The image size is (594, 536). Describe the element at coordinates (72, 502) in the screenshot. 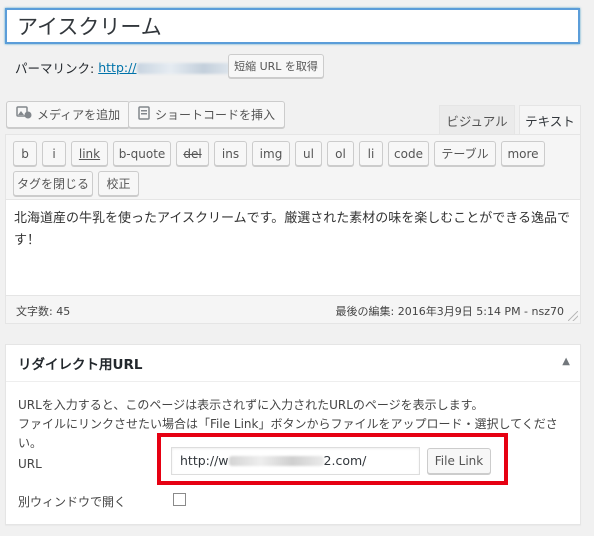

I see `open-new-window-label: 別ウィンドウで開く` at that location.